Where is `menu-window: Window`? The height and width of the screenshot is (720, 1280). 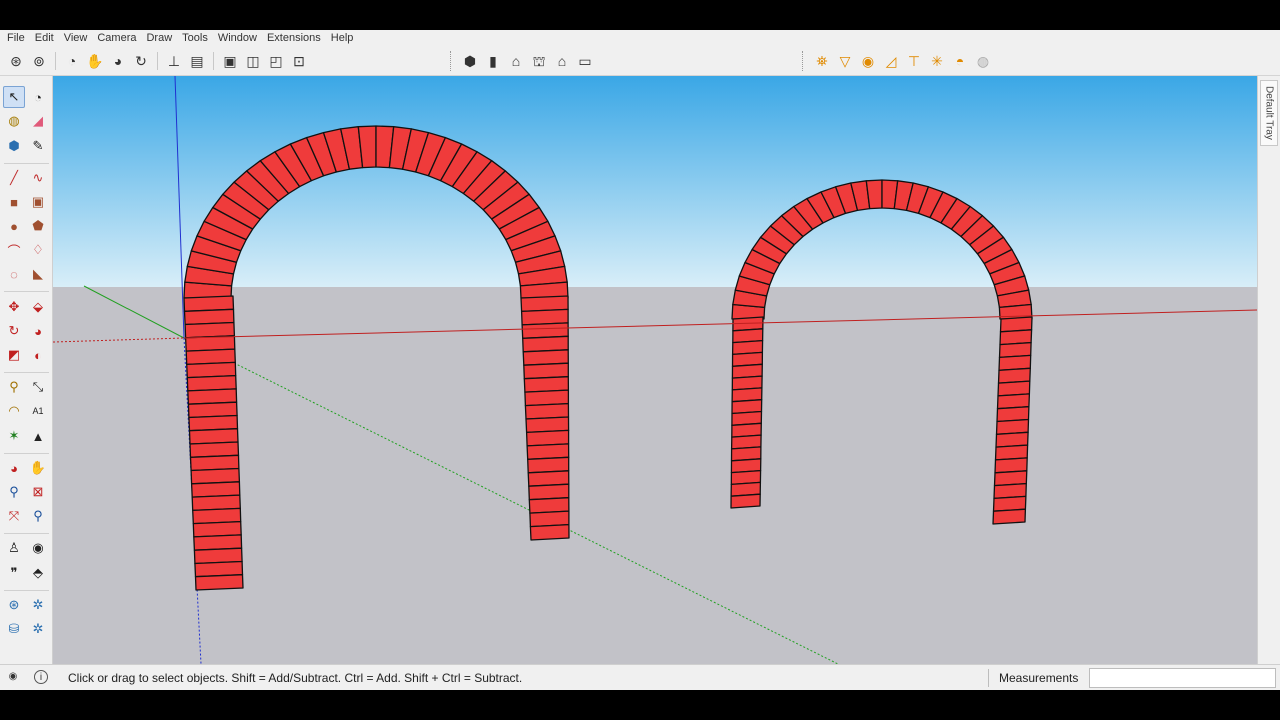
menu-window: Window is located at coordinates (237, 38).